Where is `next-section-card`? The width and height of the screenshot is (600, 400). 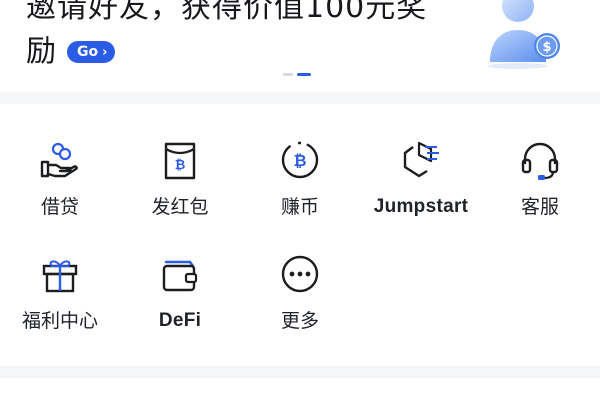 next-section-card is located at coordinates (300, 389).